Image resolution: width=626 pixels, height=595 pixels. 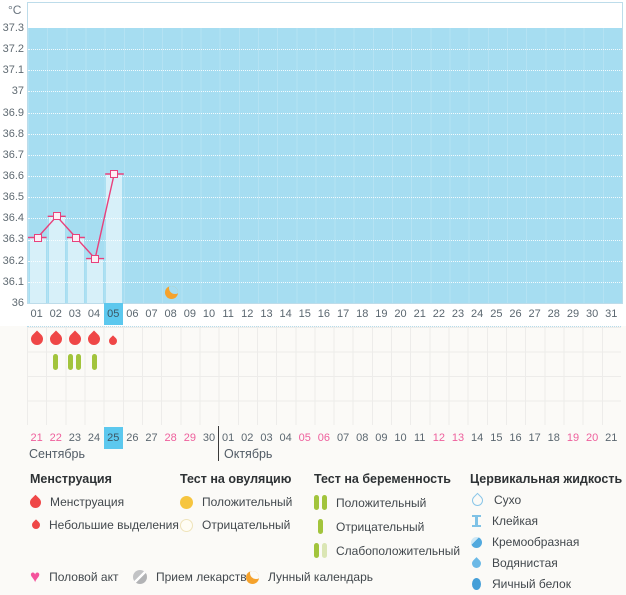 What do you see at coordinates (572, 314) in the screenshot?
I see `cycle-day-cell: 29` at bounding box center [572, 314].